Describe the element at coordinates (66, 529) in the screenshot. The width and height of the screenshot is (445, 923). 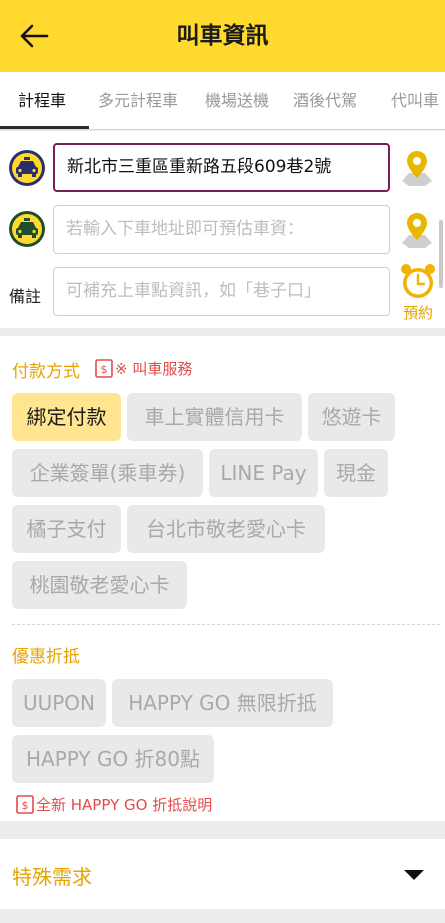
I see `payment-option-gash-pay: 橘子支付` at that location.